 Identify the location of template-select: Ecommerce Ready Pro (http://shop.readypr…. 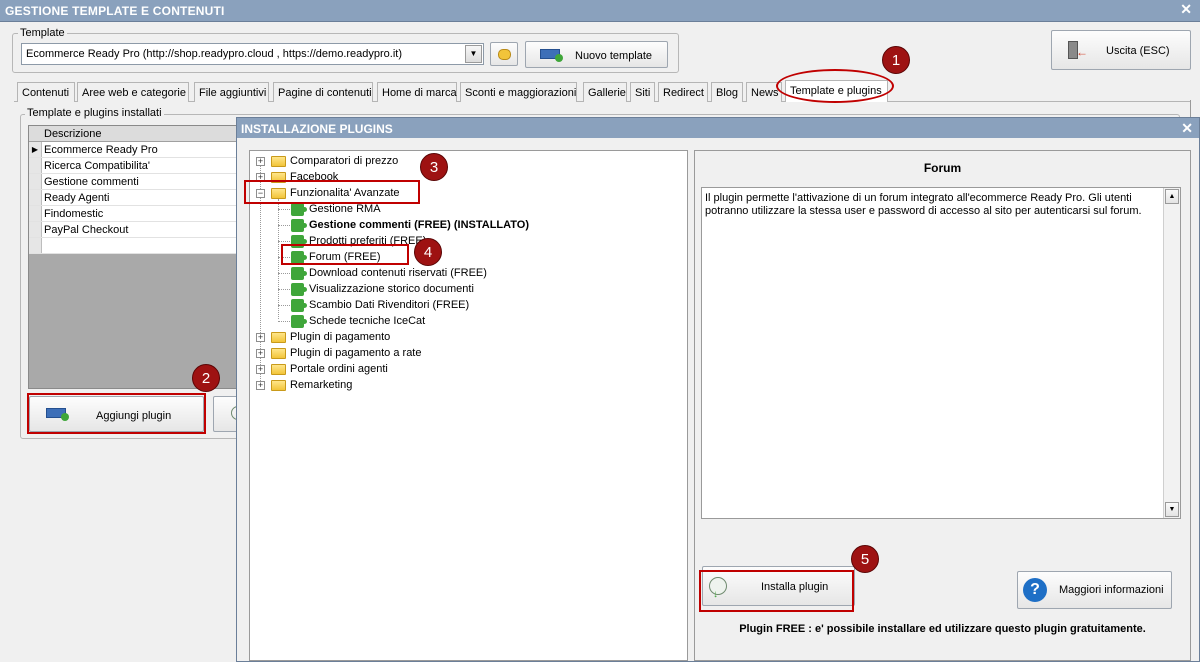
(252, 54).